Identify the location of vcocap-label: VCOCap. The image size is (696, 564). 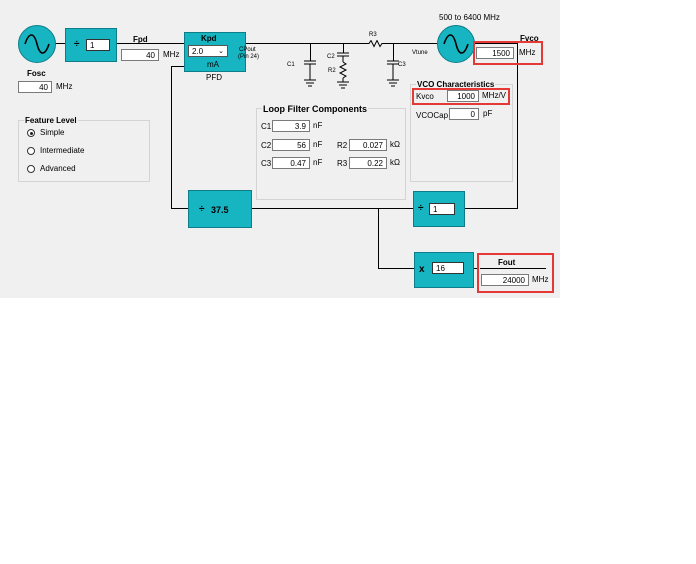
(432, 115).